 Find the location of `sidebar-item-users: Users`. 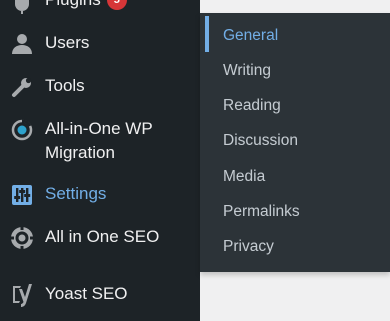

sidebar-item-users: Users is located at coordinates (100, 44).